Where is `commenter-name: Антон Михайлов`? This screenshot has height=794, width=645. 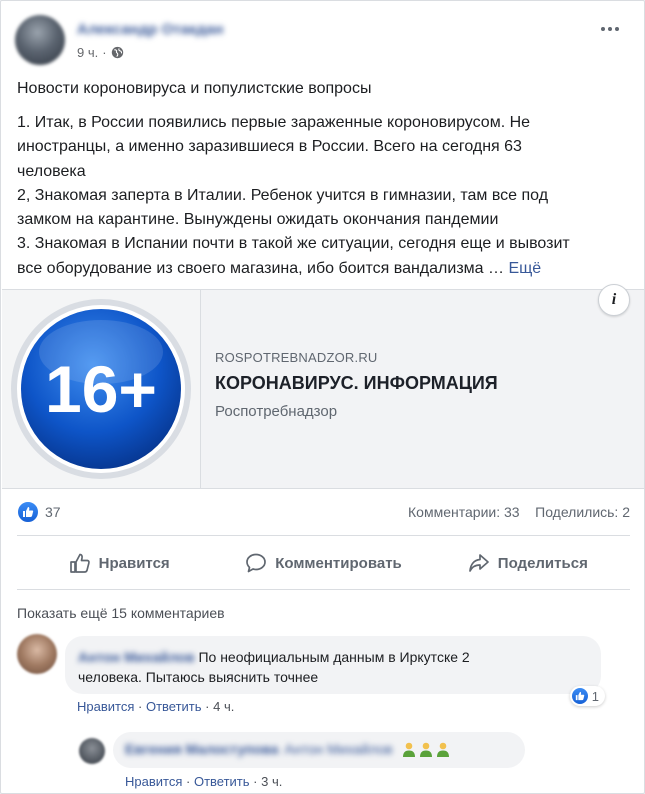
commenter-name: Антон Михайлов is located at coordinates (136, 657).